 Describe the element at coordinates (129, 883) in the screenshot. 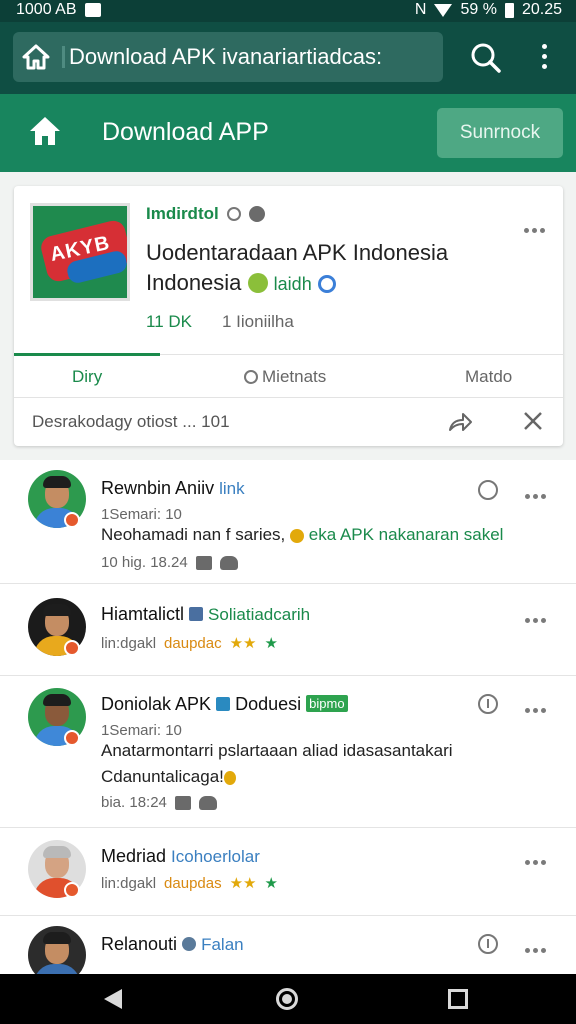

I see `post-time: lin:dgakl` at that location.